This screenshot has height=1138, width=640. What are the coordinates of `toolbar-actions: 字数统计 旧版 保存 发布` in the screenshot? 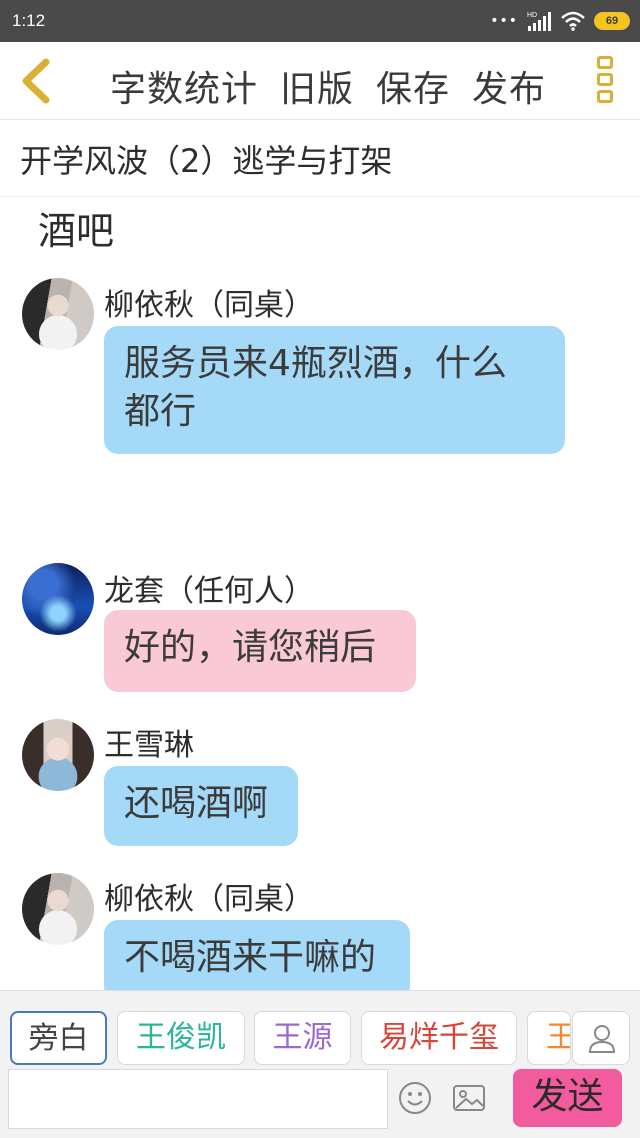 It's located at (328, 86).